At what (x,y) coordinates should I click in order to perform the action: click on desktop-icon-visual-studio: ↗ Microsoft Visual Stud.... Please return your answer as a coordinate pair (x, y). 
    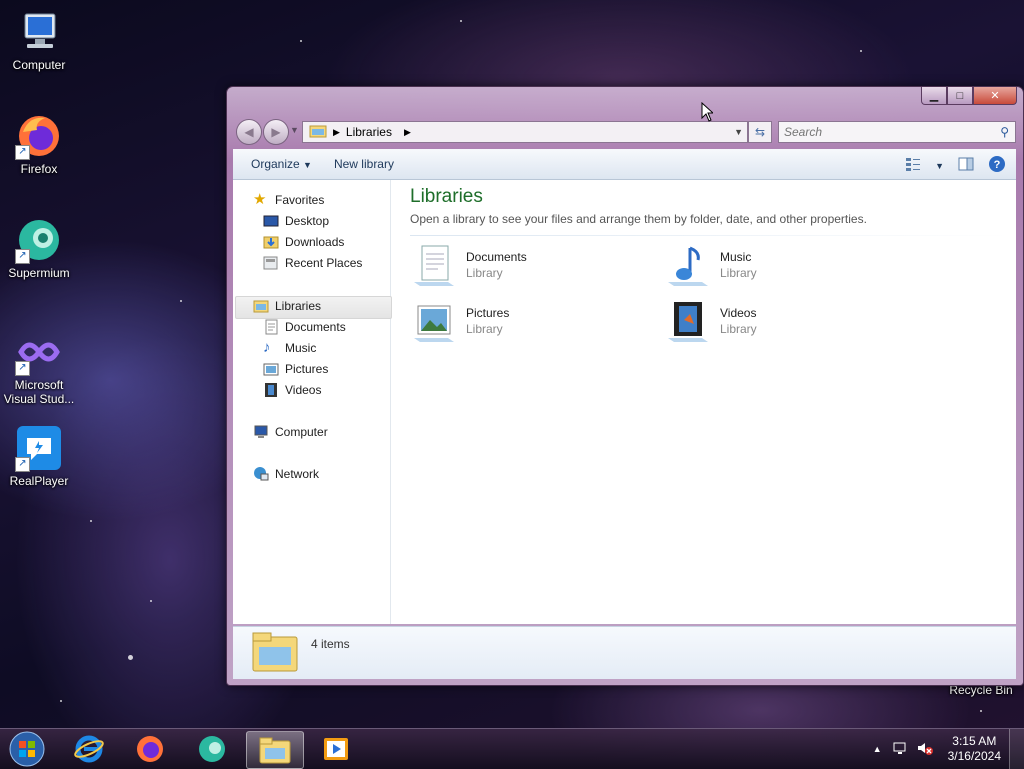
    Looking at the image, I should click on (39, 367).